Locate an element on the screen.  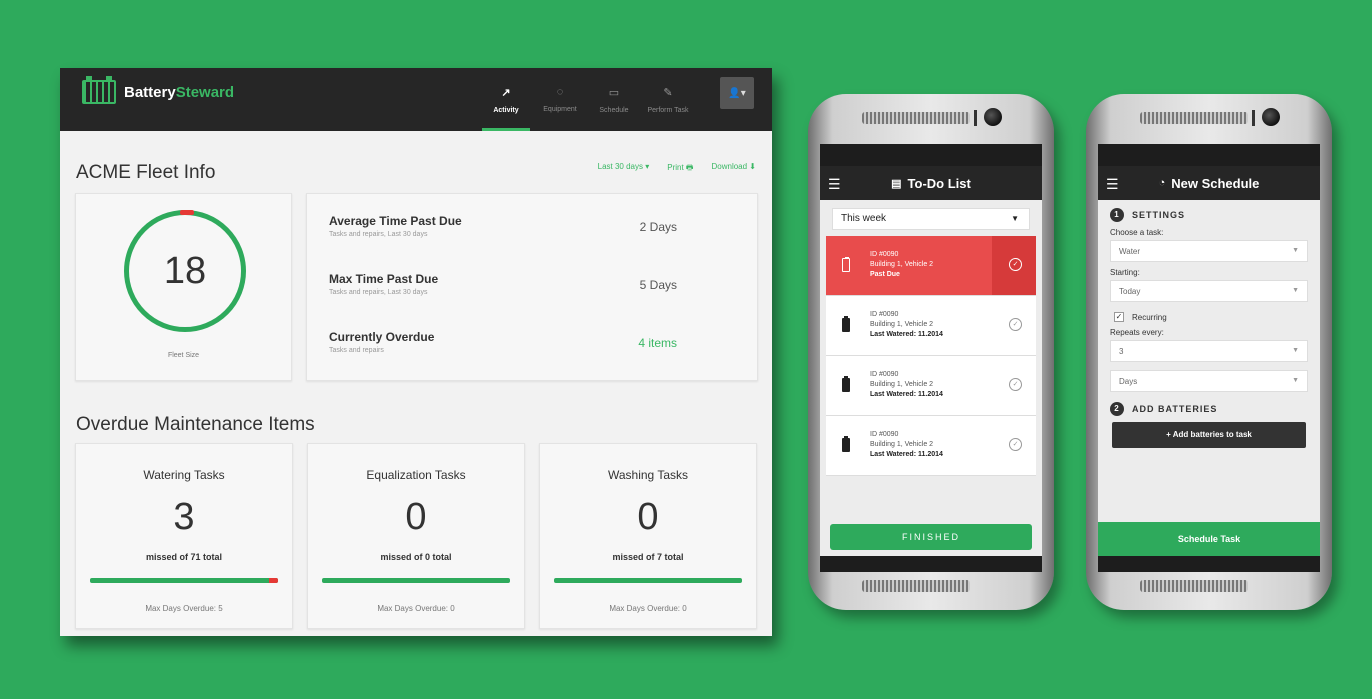
todo-title: To-Do List is located at coordinates (939, 183).